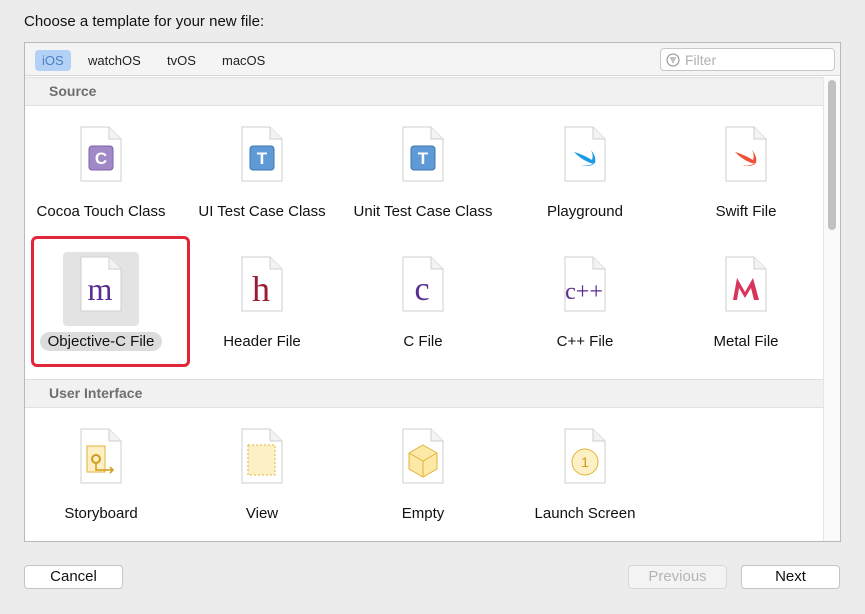 This screenshot has height=614, width=865. Describe the element at coordinates (101, 513) in the screenshot. I see `template-label: Storyboard` at that location.